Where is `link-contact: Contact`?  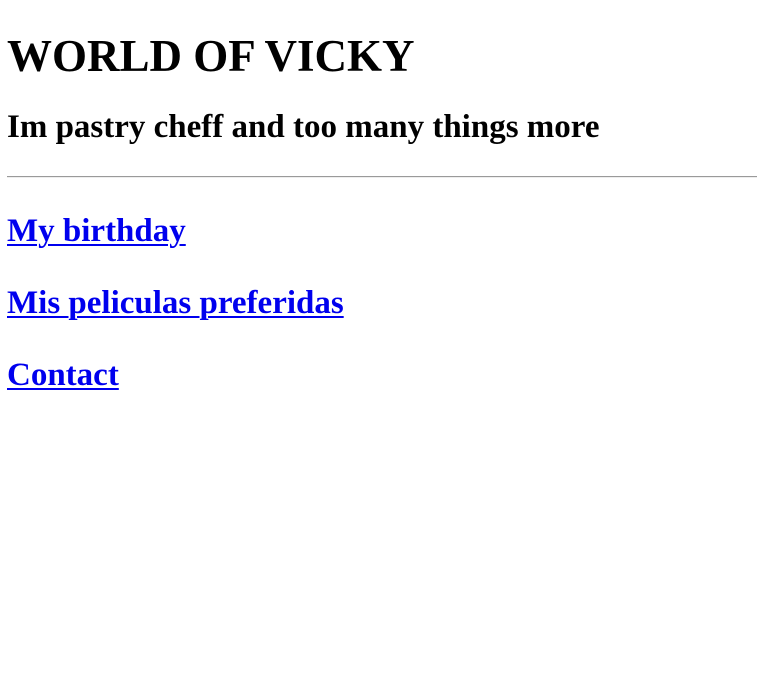
link-contact: Contact is located at coordinates (63, 375).